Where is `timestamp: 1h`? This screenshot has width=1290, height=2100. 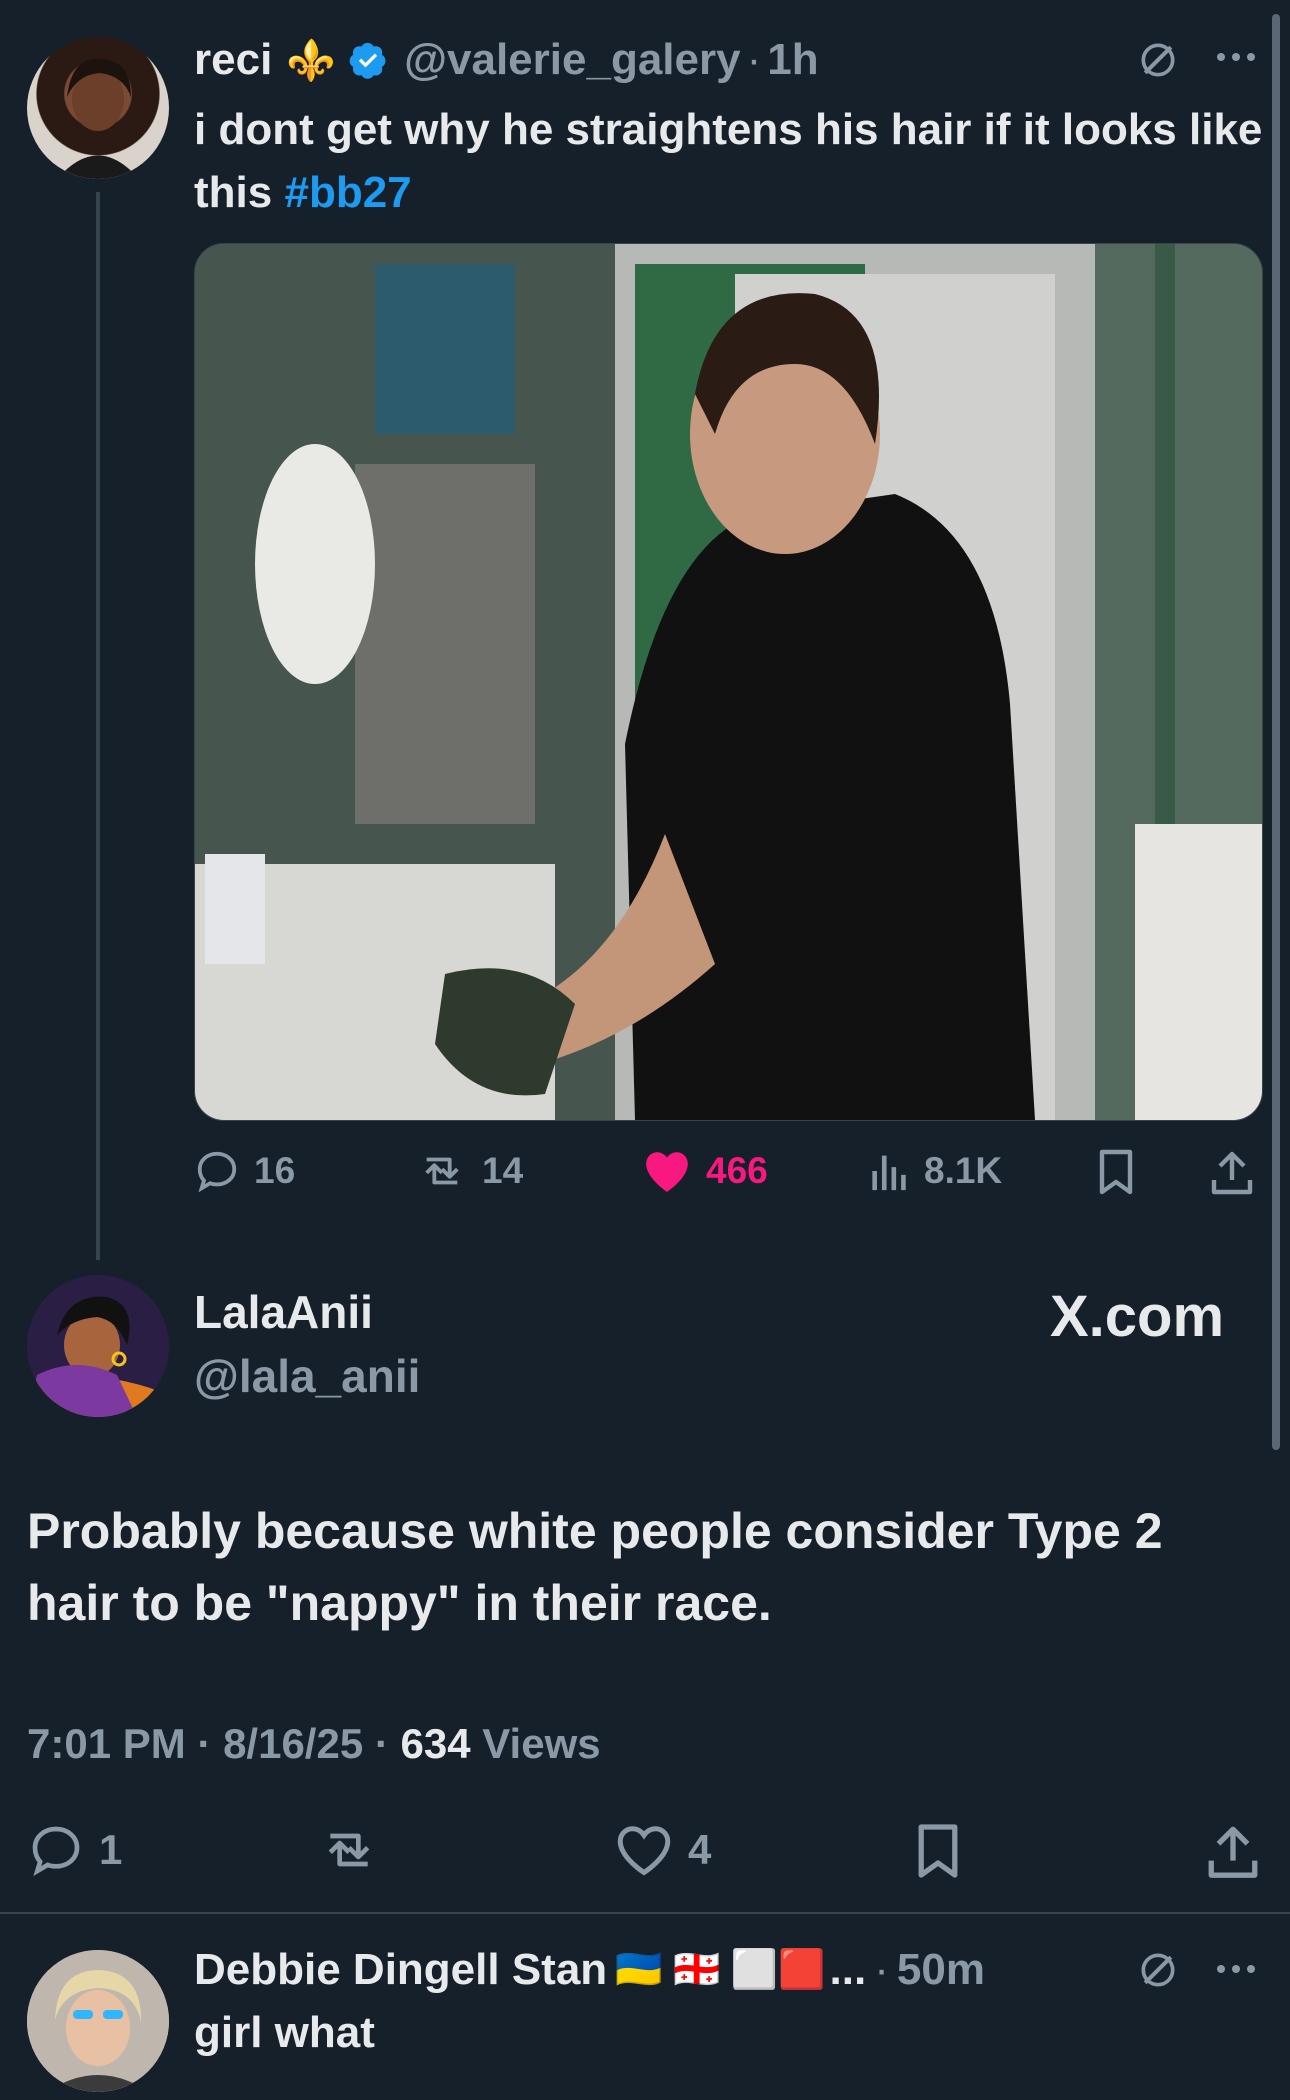 timestamp: 1h is located at coordinates (792, 60).